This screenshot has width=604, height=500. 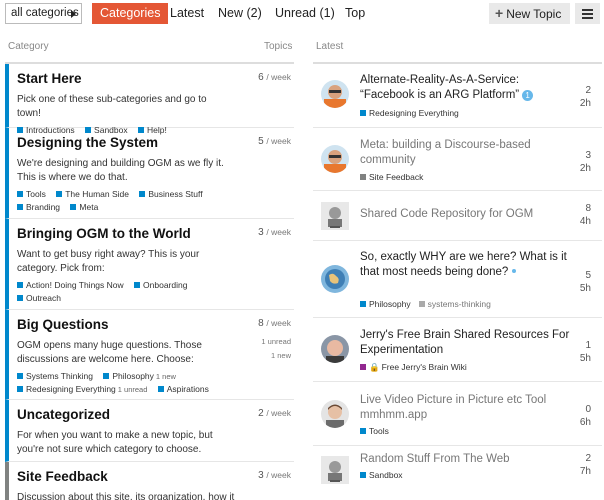 I want to click on topics-per-week: 2 / week, so click(x=274, y=413).